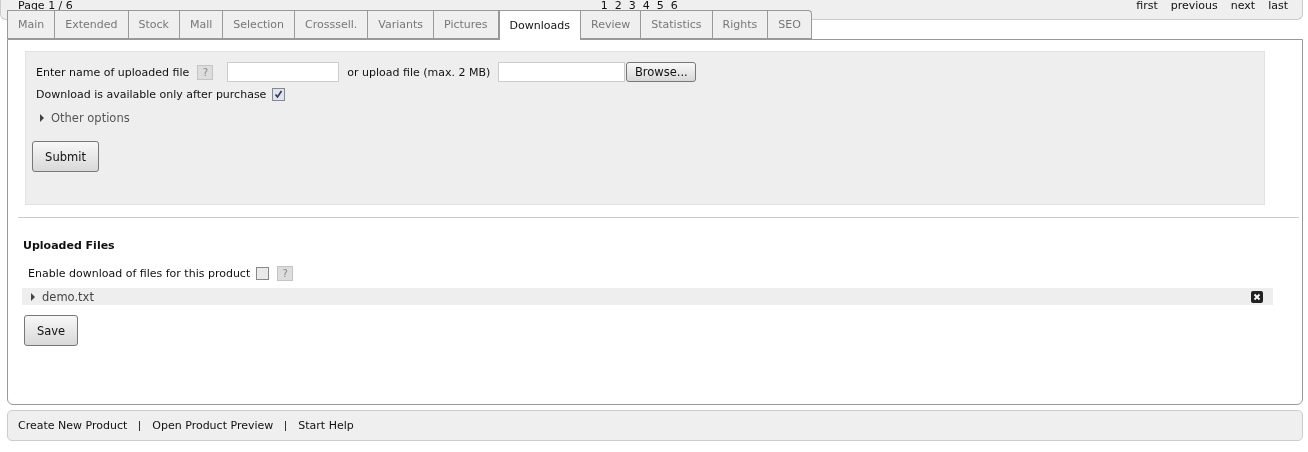  Describe the element at coordinates (326, 425) in the screenshot. I see `footer-link: Start Help` at that location.